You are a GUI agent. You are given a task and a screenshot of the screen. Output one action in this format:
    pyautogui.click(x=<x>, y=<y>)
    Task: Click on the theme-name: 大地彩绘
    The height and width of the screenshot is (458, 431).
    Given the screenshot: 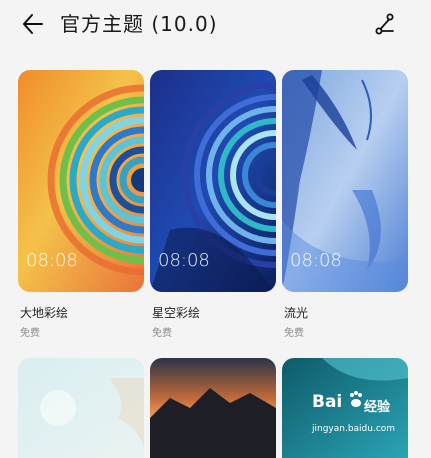 What is the action you would take?
    pyautogui.click(x=44, y=312)
    